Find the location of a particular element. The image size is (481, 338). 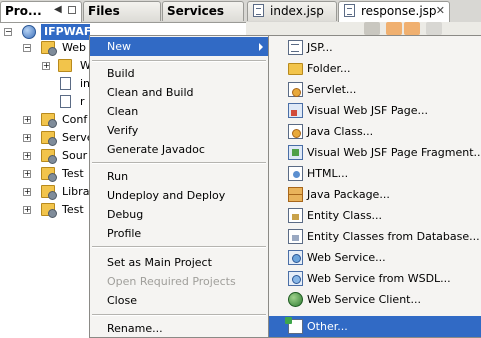

tab-projects: Pro... ◀ is located at coordinates (41, 11).